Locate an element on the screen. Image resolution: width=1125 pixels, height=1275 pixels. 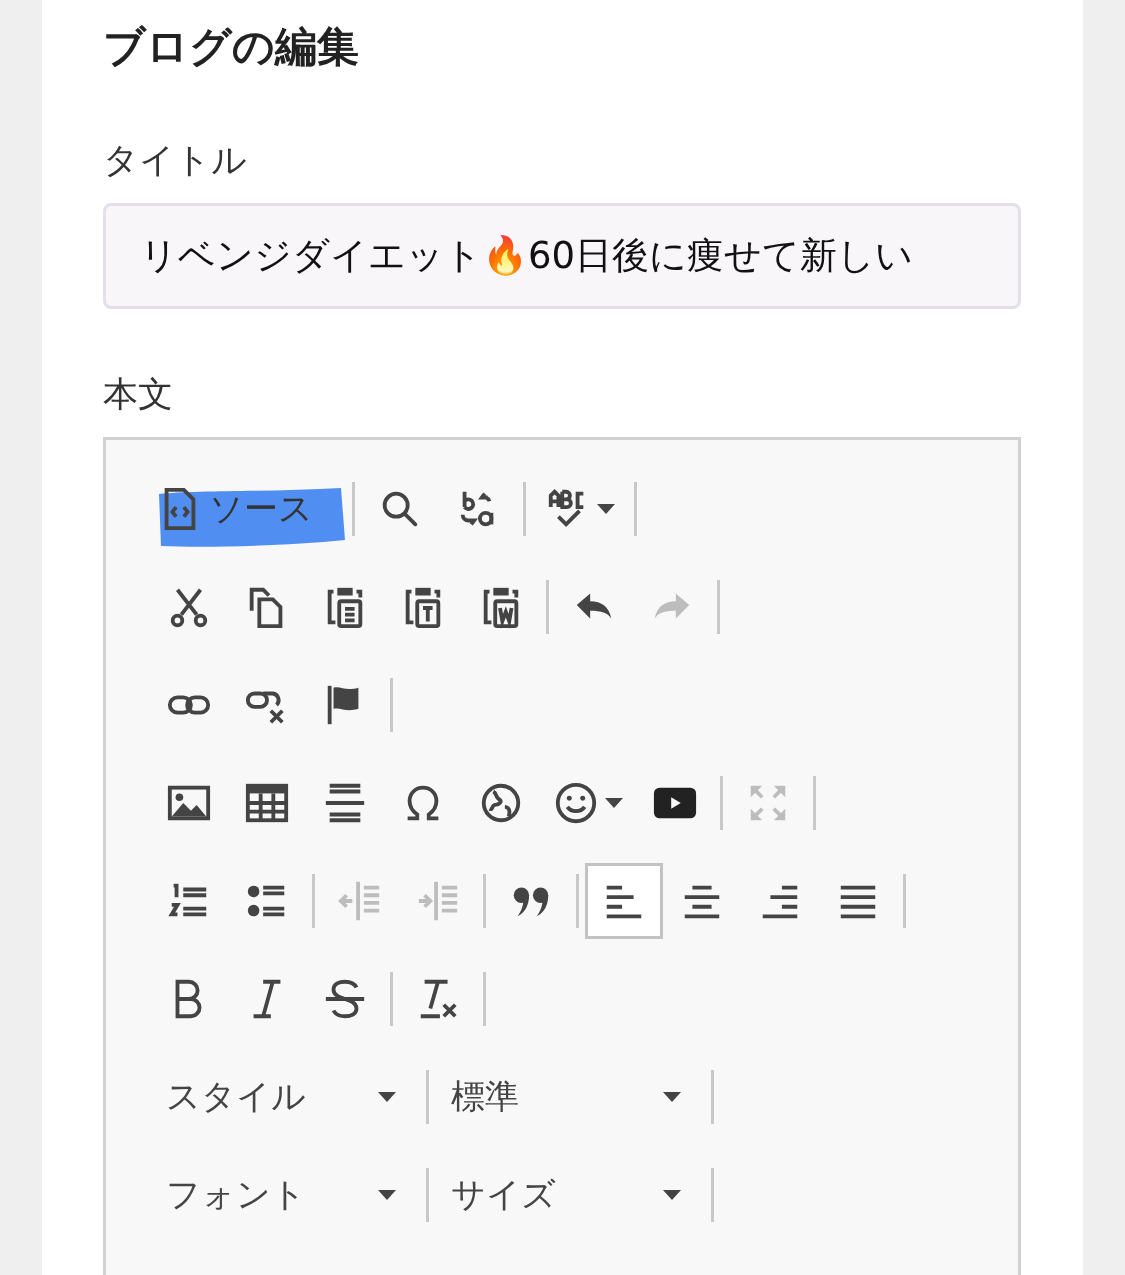
page-heading: ブログの編集 is located at coordinates (231, 47).